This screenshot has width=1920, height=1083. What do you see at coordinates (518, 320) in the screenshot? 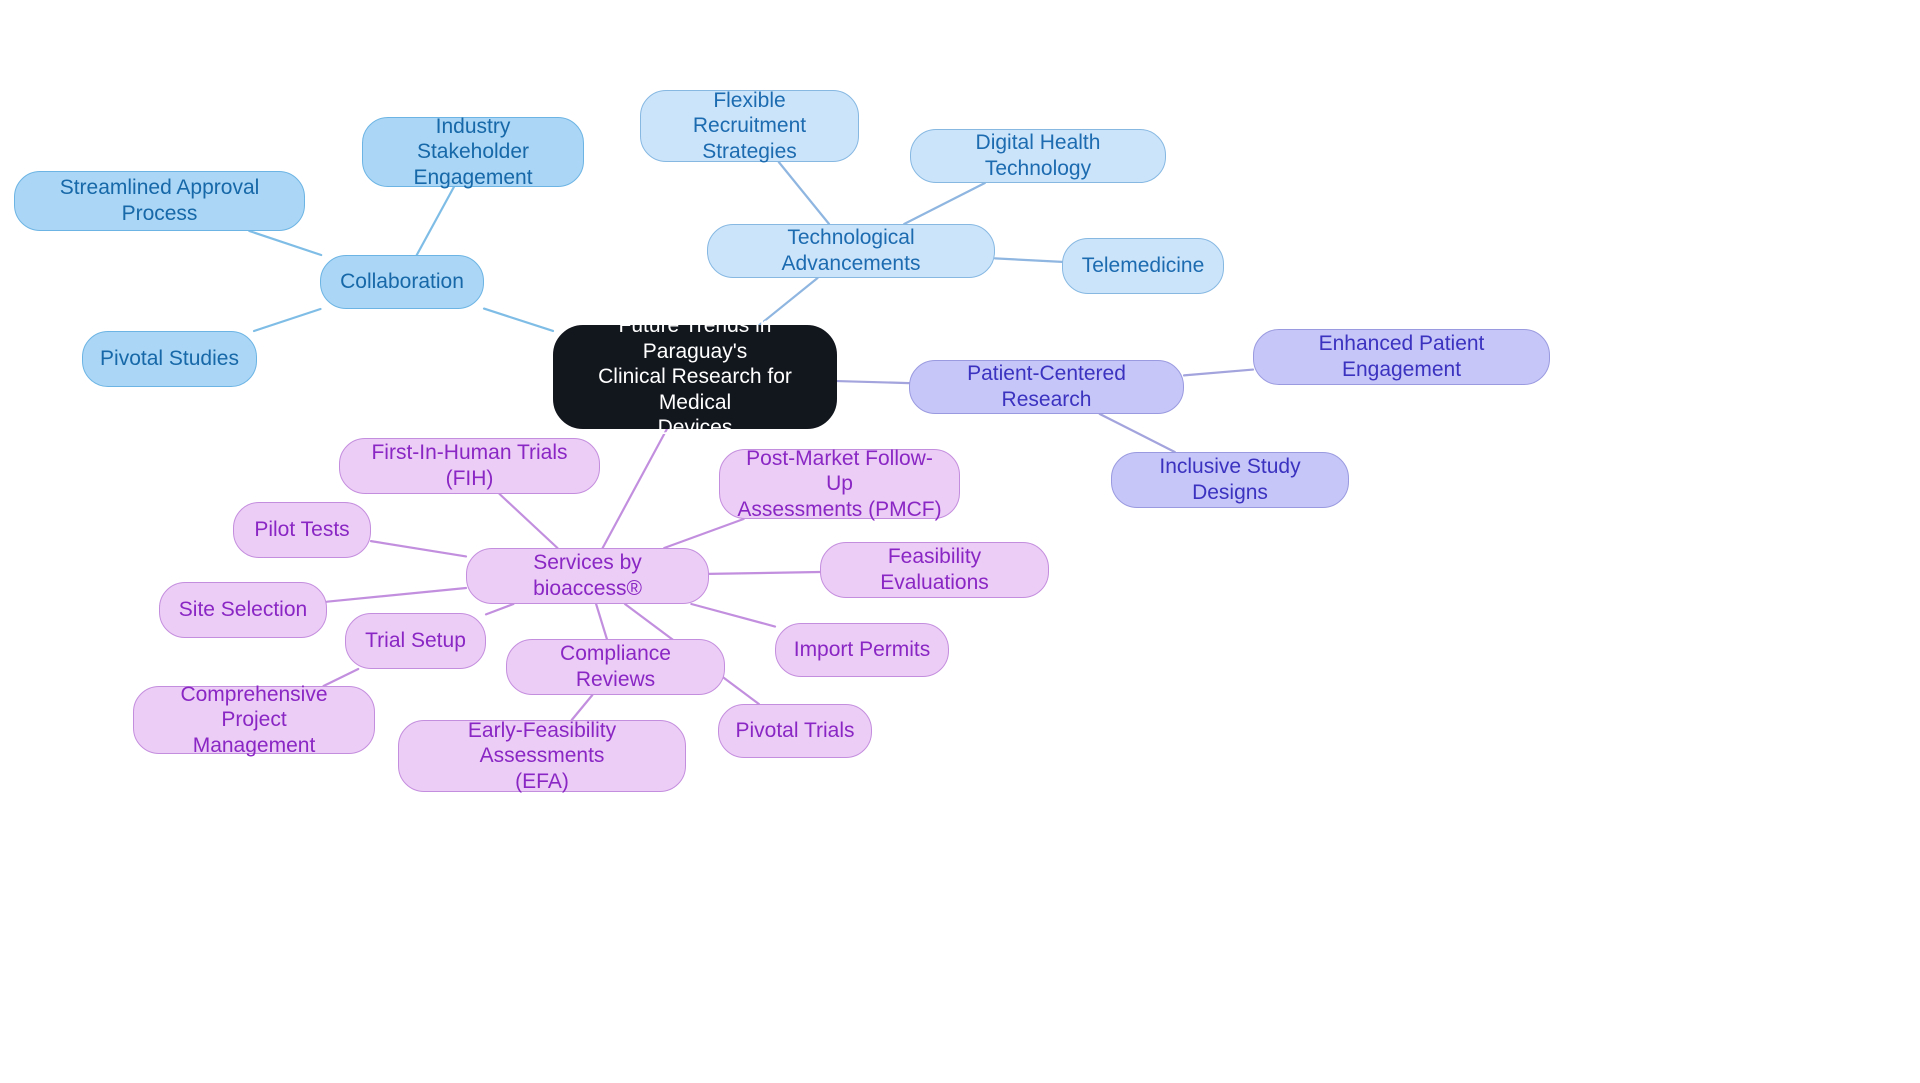
I see `edge-root-to-collaboration` at bounding box center [518, 320].